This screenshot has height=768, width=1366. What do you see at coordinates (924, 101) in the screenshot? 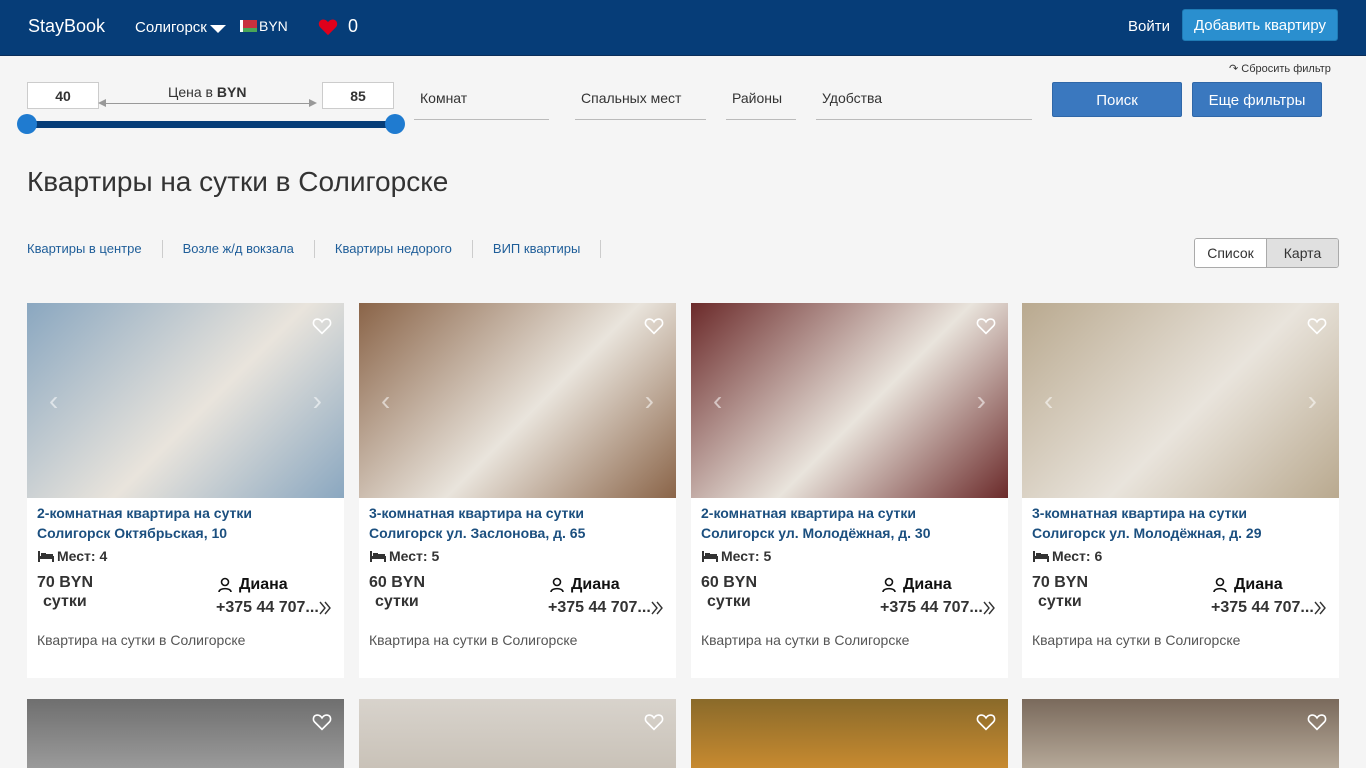
I see `amenities-select: Удобства` at bounding box center [924, 101].